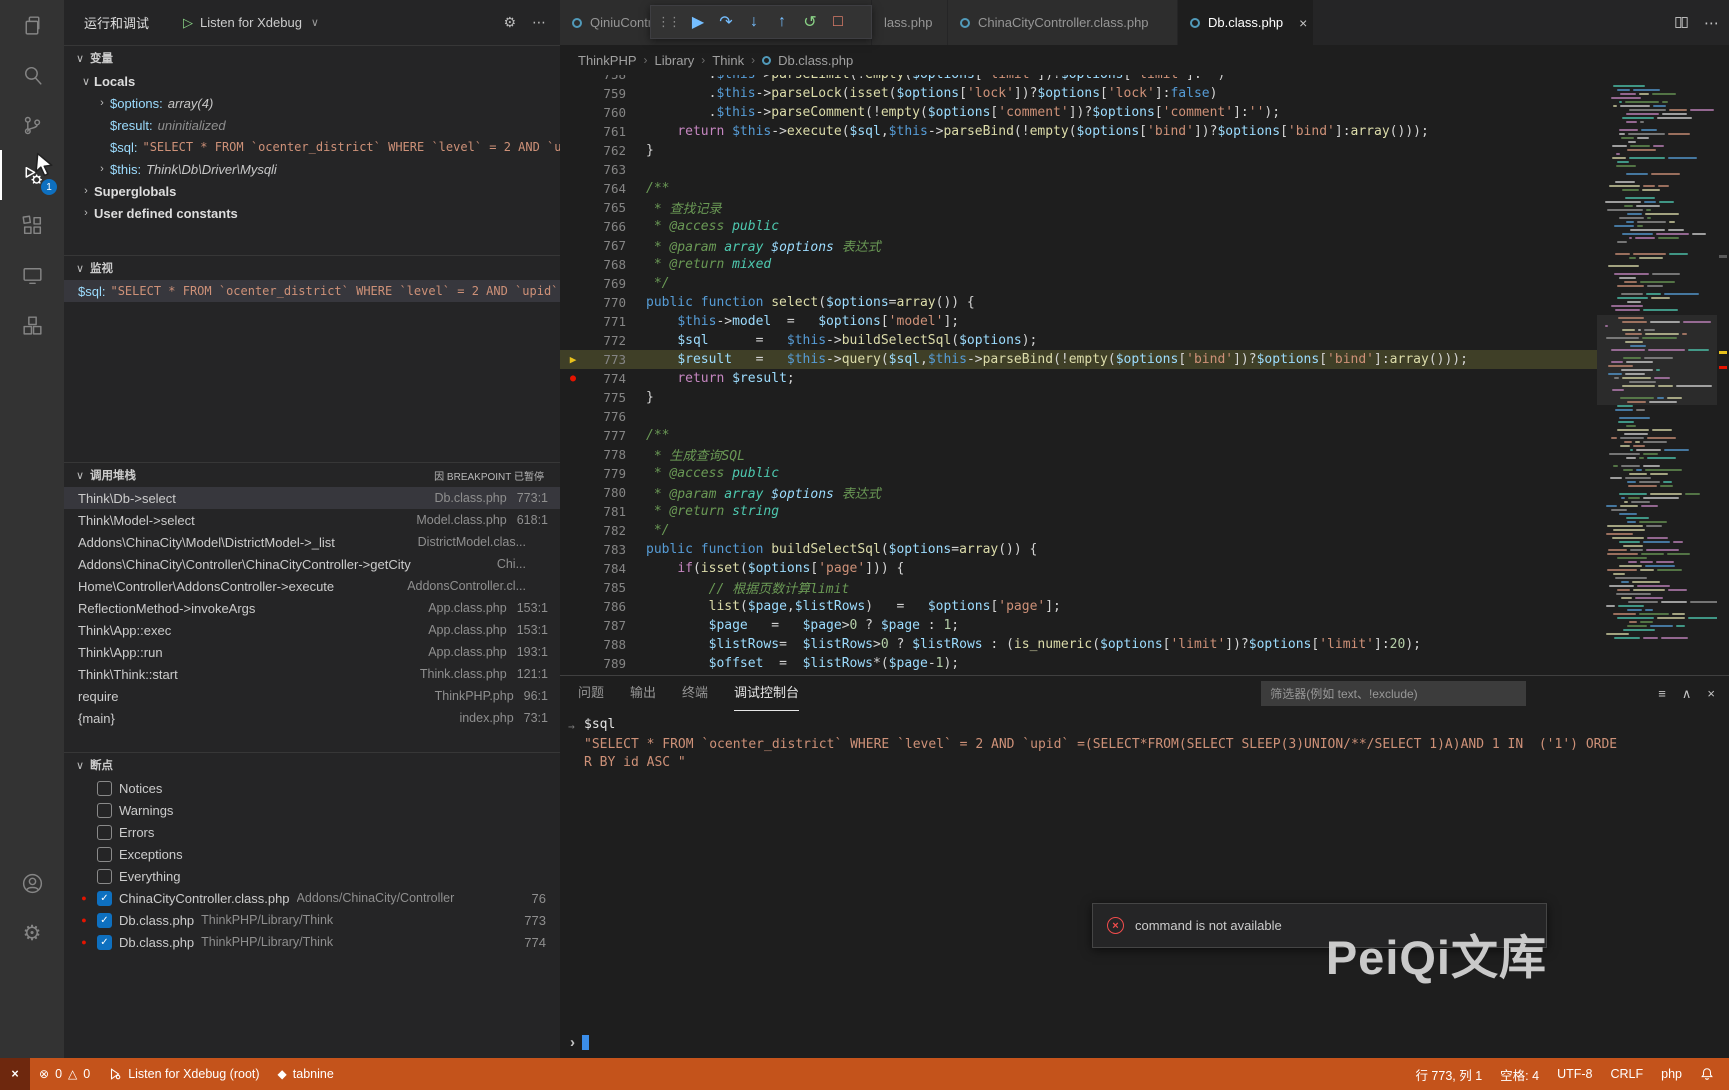 This screenshot has height=1090, width=1729. What do you see at coordinates (1711, 23) in the screenshot?
I see `editor-more-actions-icon: ⋯` at bounding box center [1711, 23].